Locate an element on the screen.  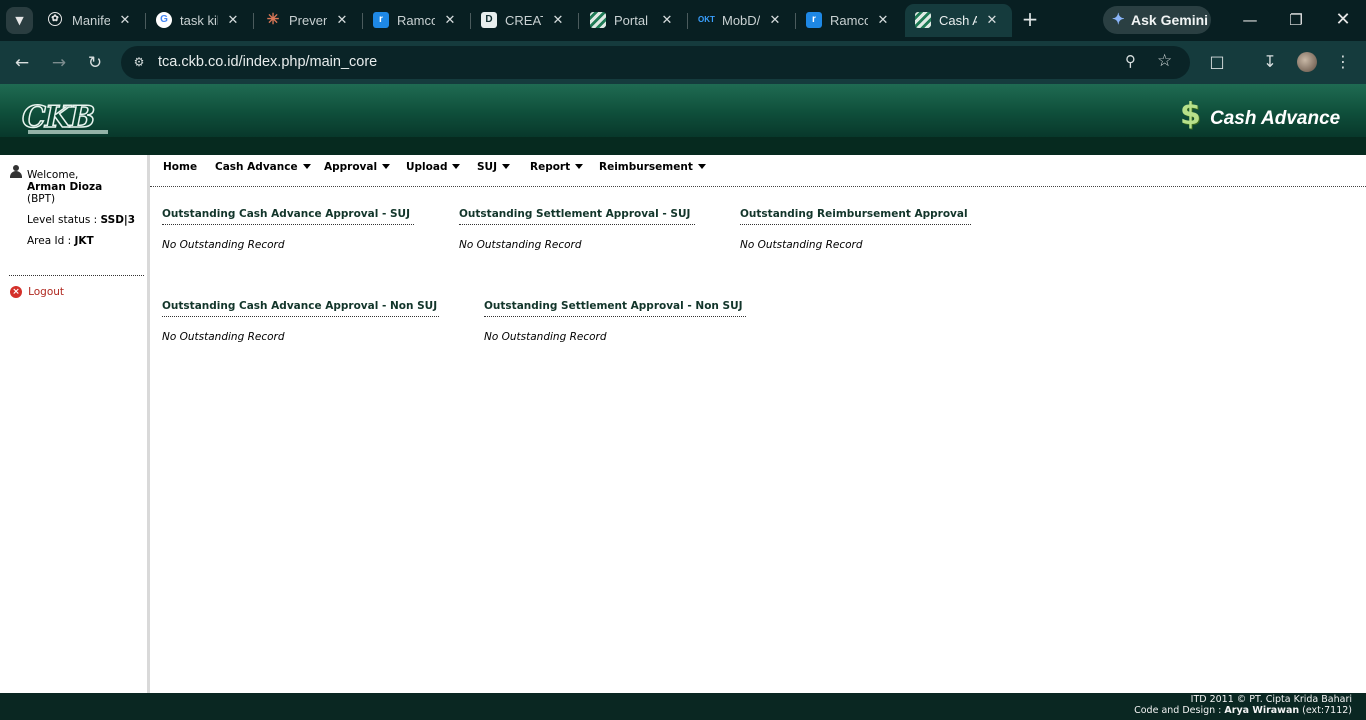
menu-upload: Upload is located at coordinates (433, 167).